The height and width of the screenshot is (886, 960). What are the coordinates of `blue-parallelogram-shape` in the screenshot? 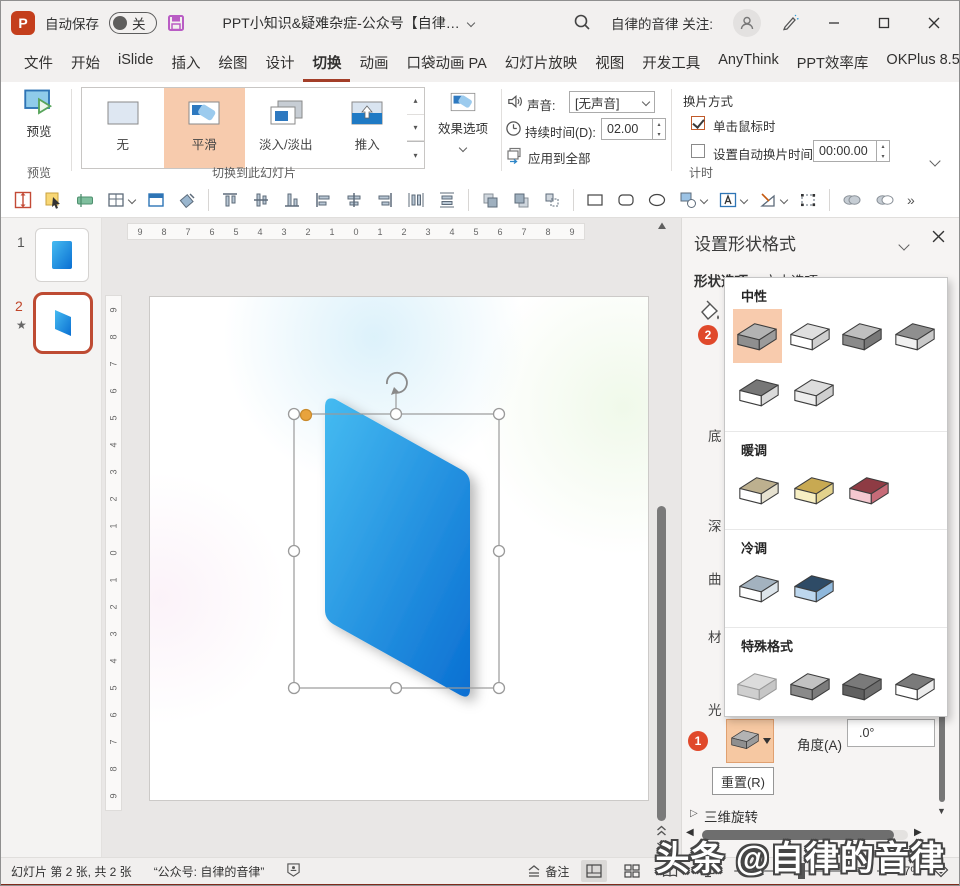 It's located at (397, 547).